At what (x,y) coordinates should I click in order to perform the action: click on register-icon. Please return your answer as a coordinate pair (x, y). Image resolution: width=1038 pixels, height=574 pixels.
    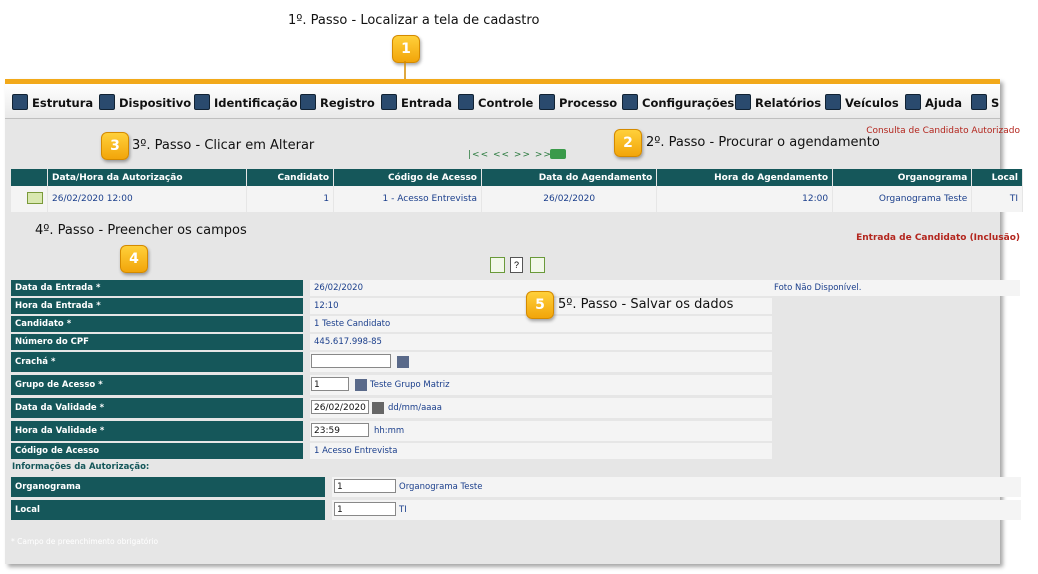
    Looking at the image, I should click on (308, 102).